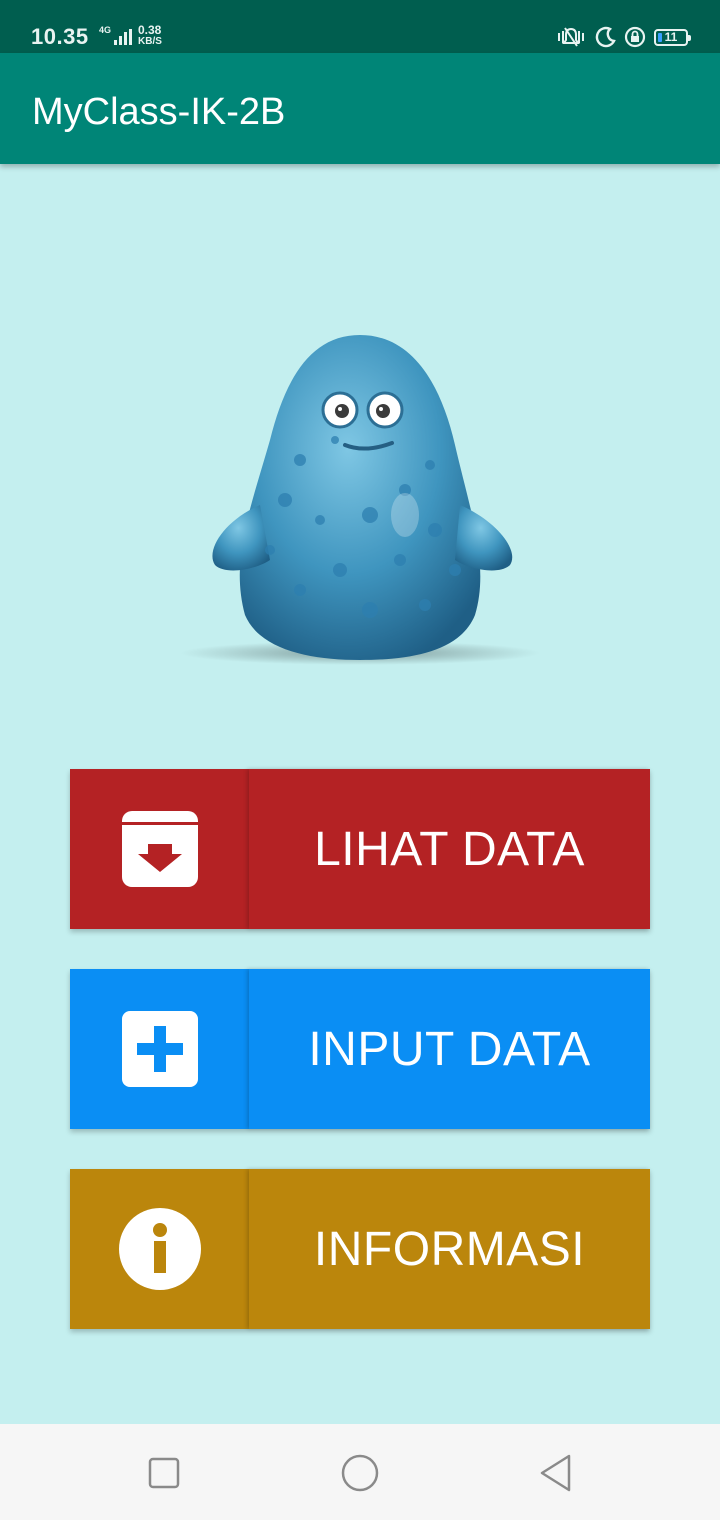 The width and height of the screenshot is (720, 1520). I want to click on status-bar: 10.35 4G 0.38 KB/S 11, so click(360, 26).